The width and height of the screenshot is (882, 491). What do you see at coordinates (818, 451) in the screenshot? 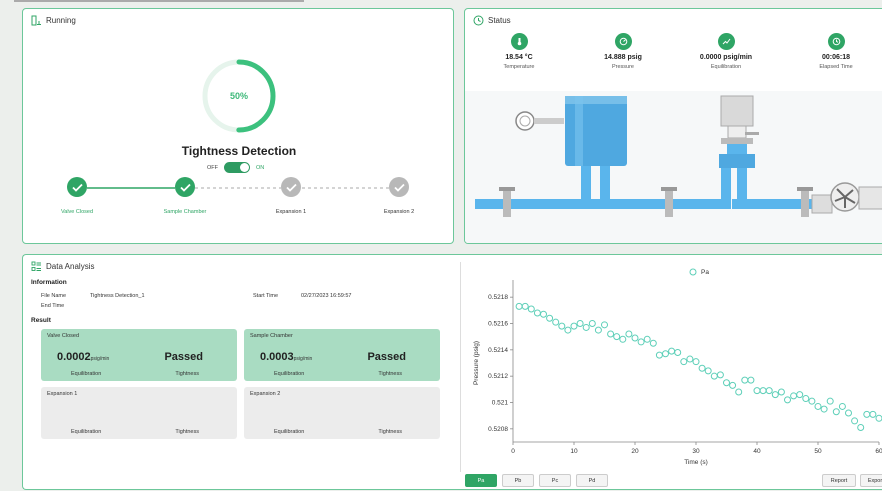
I see `x-tick-label: 50` at bounding box center [818, 451].